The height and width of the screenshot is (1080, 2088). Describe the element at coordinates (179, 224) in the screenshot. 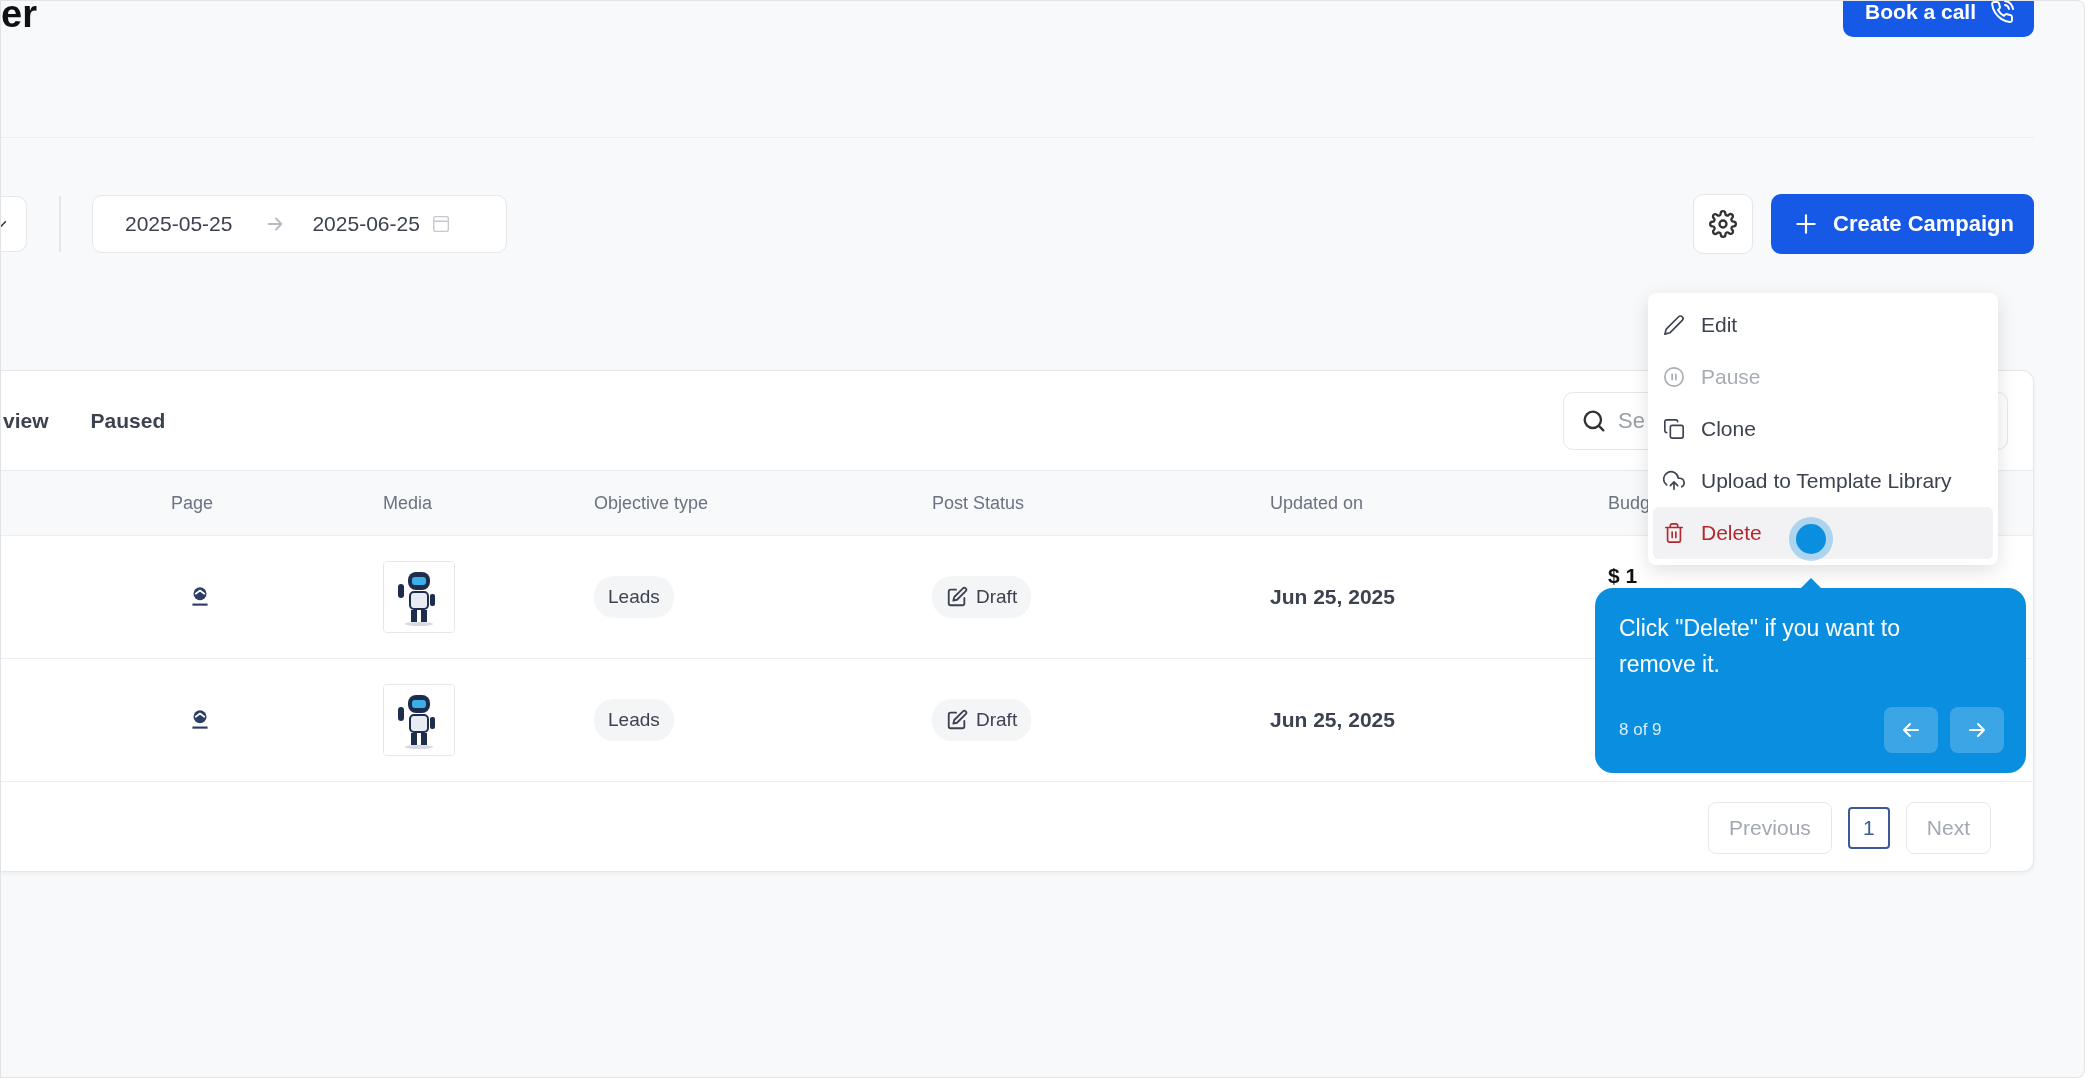

I see `start-date: 2025-05-25` at that location.